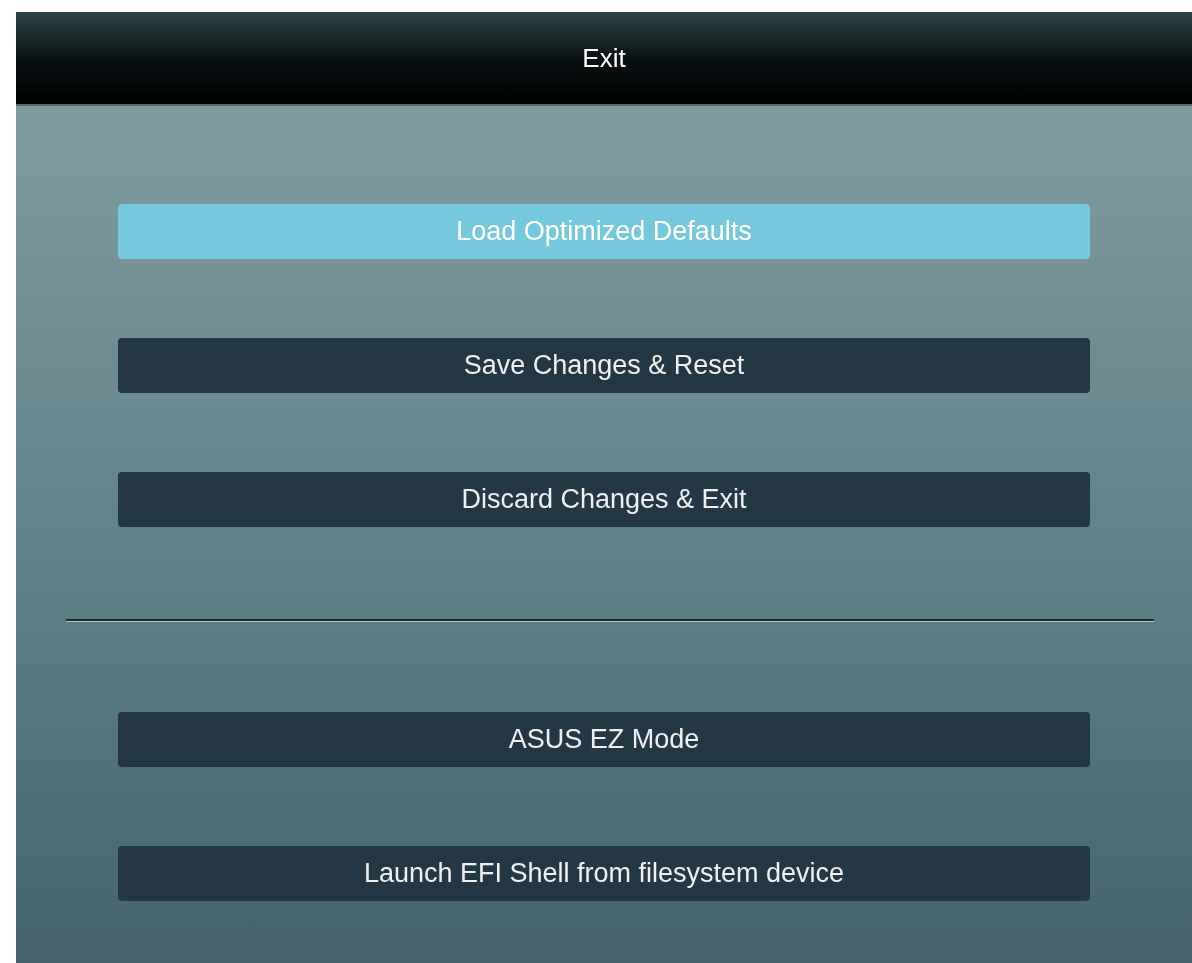 The height and width of the screenshot is (963, 1192). Describe the element at coordinates (604, 873) in the screenshot. I see `menu-option: Launch EFI Shell from filesystem device` at that location.